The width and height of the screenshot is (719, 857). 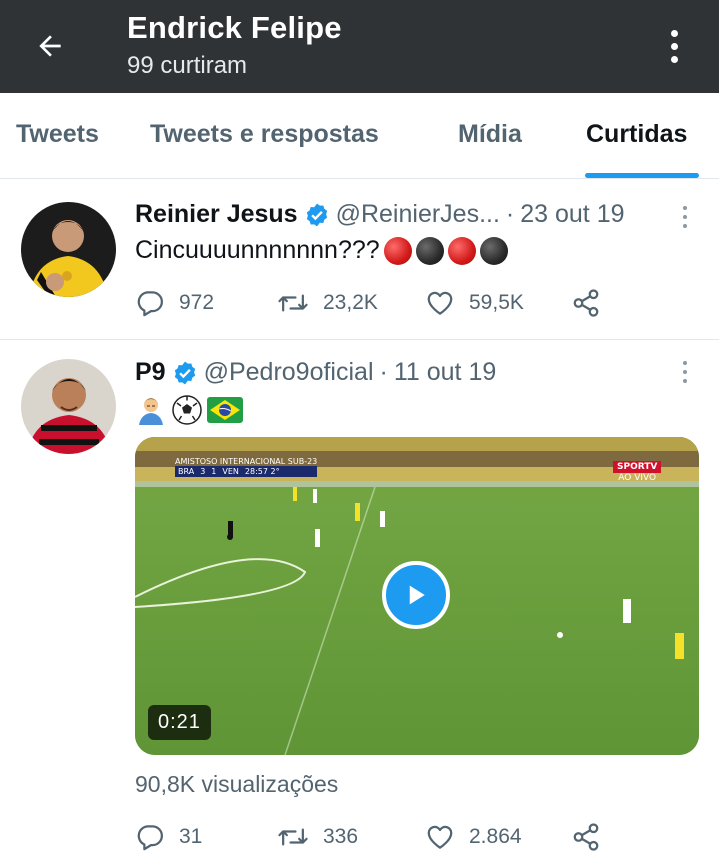 I want to click on tab-media: Mídia, so click(x=490, y=134).